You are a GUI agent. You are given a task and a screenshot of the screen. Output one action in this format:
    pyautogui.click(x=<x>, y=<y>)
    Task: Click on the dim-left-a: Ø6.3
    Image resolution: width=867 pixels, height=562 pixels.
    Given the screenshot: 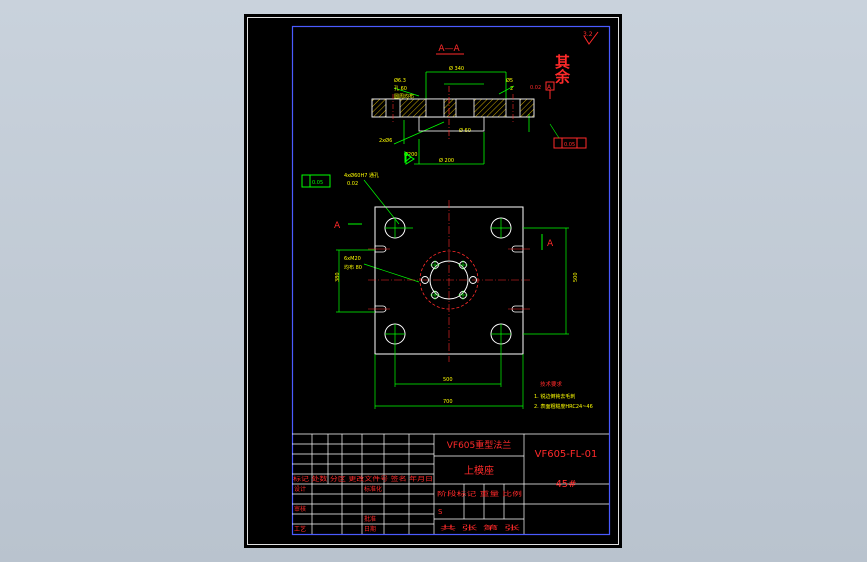 What is the action you would take?
    pyautogui.click(x=400, y=80)
    